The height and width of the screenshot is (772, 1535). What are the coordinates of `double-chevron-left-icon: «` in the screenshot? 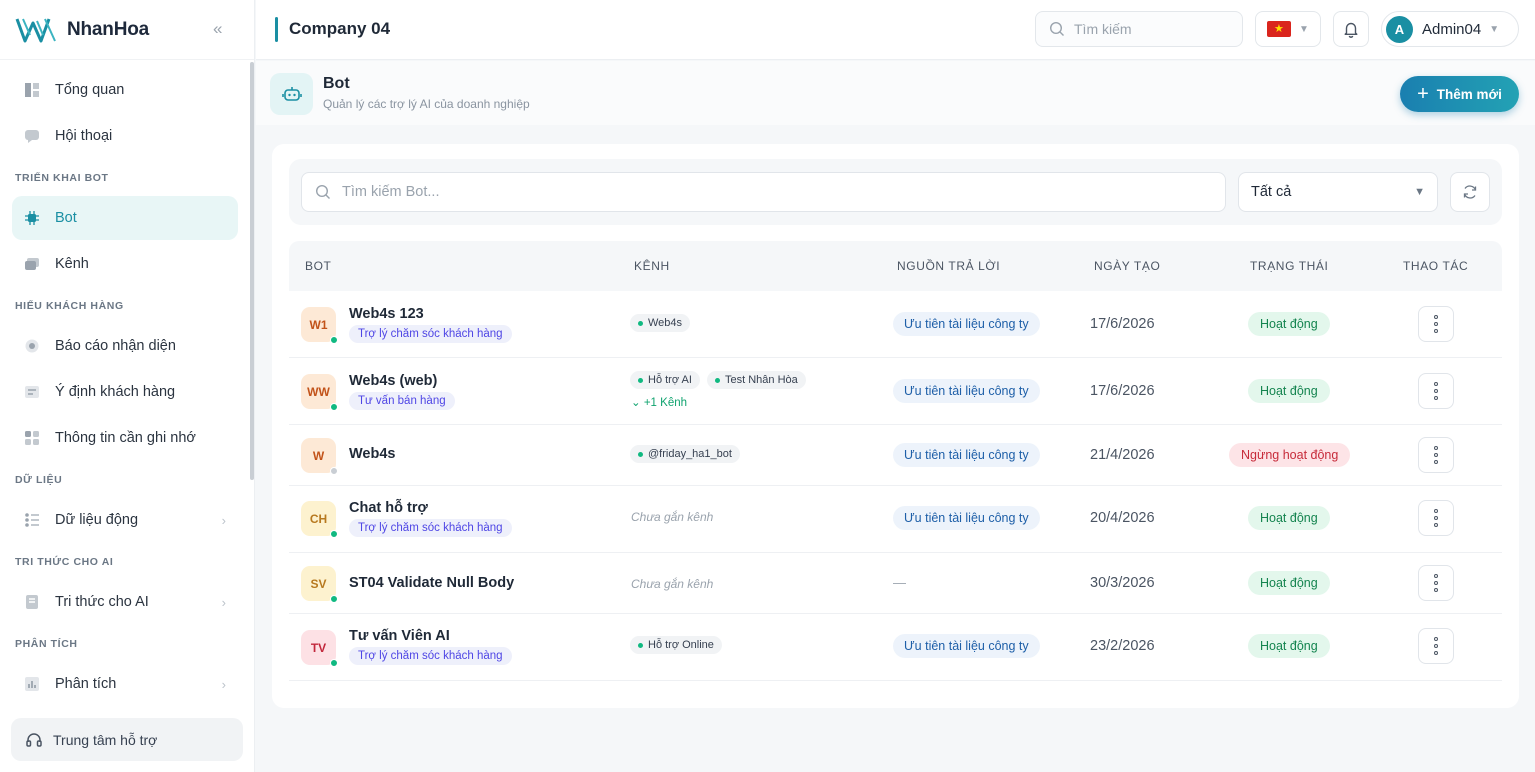 It's located at (217, 29).